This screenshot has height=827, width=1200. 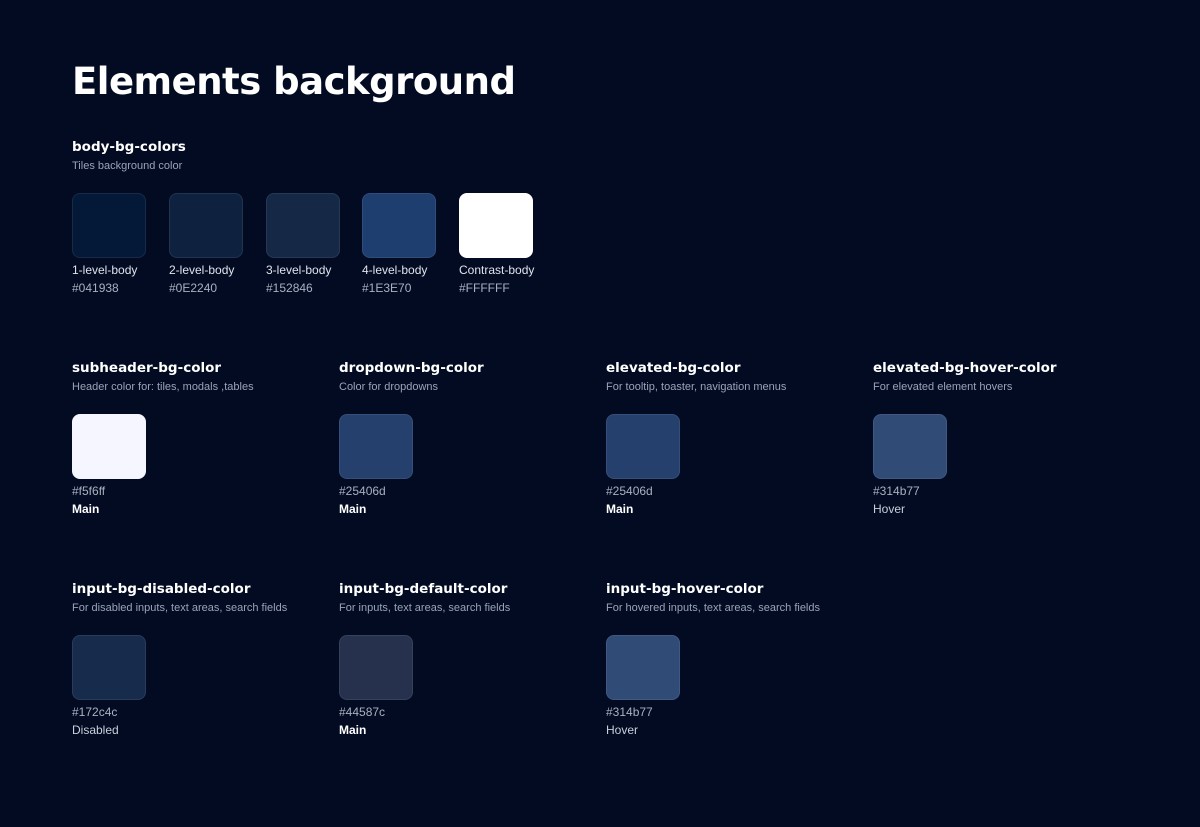 I want to click on swatch-input-disabled: #172c4c Disabled, so click(x=109, y=686).